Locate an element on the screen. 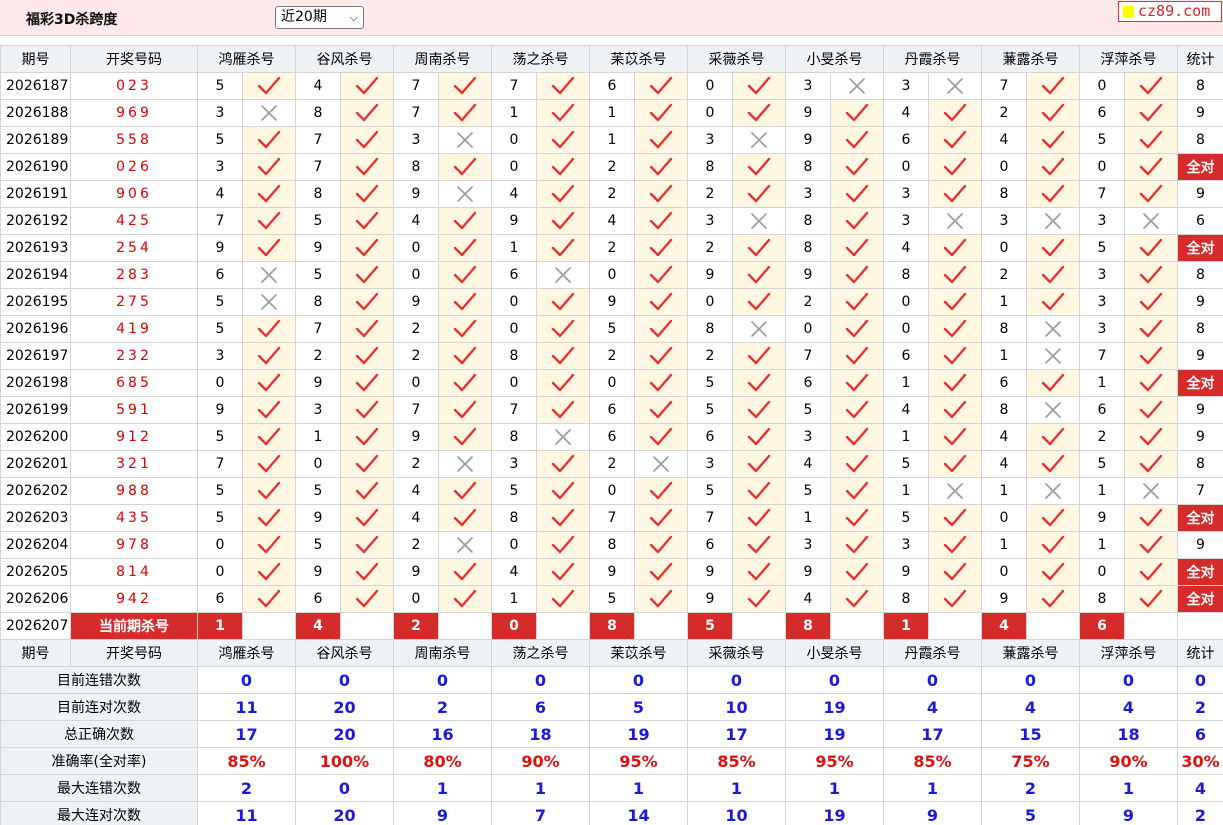  col-expert-header: 周南杀号 is located at coordinates (442, 653).